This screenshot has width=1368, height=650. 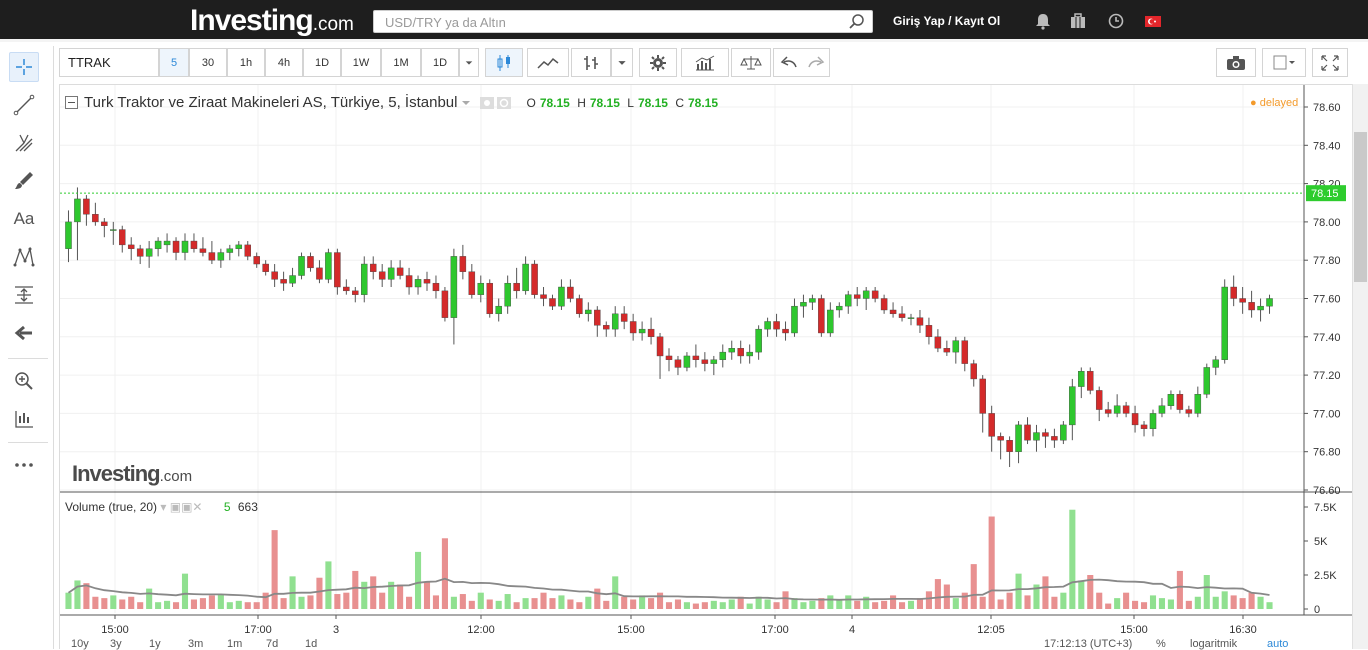 I want to click on series-settings-icons, so click(x=497, y=103).